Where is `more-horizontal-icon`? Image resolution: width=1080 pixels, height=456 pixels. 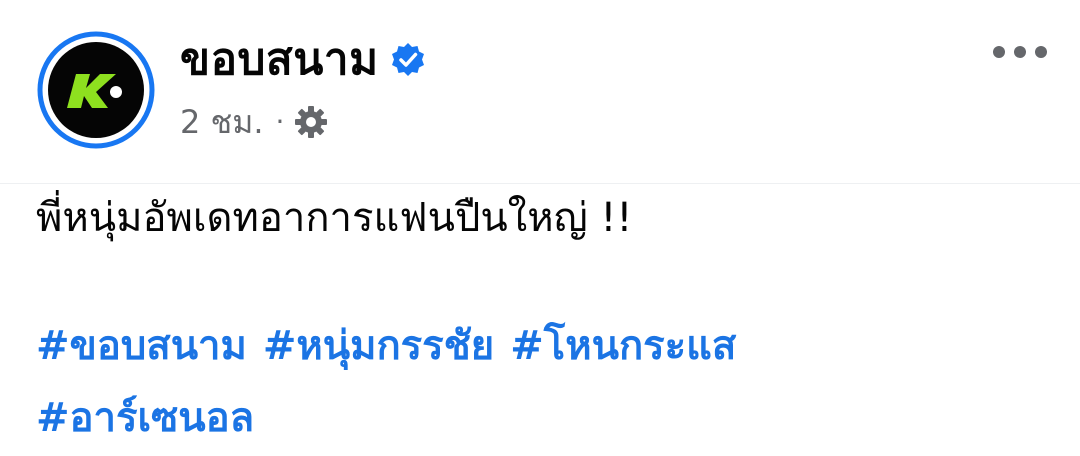
more-horizontal-icon is located at coordinates (1020, 52).